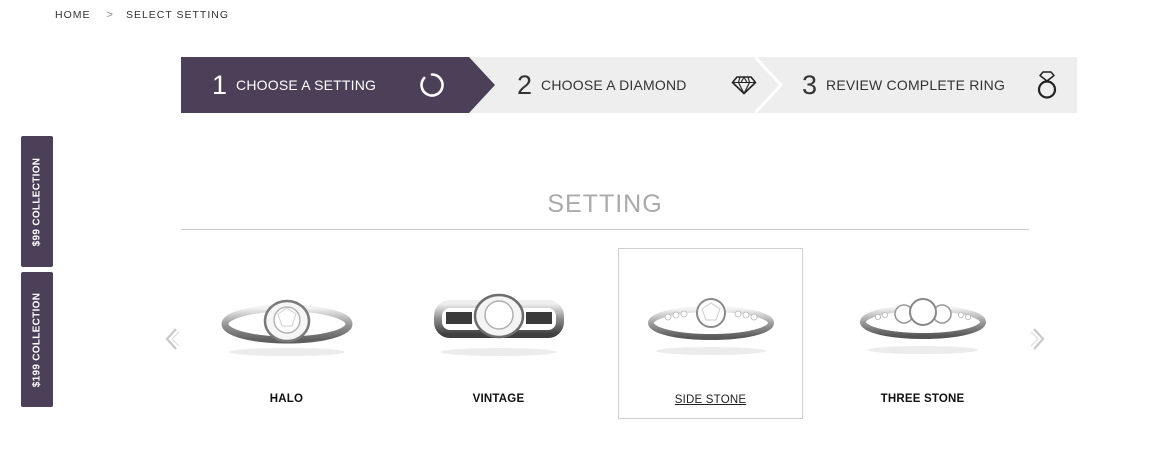  I want to click on step-review-ring: 3 REVIEW COMPLETE RING, so click(939, 85).